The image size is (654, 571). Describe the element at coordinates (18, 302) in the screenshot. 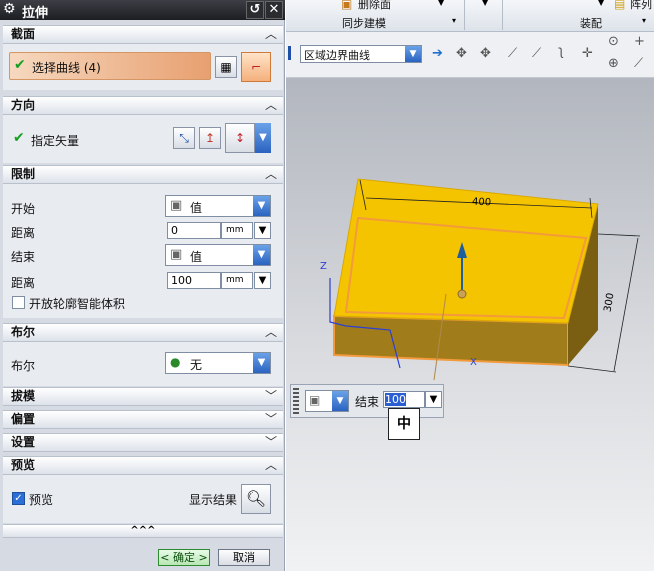

I see `open-profile-checkbox` at that location.